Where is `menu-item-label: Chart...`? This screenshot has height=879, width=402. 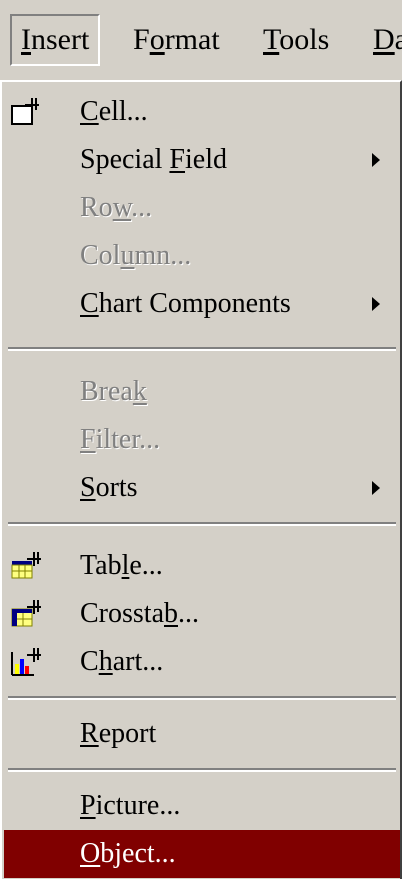 menu-item-label: Chart... is located at coordinates (122, 661).